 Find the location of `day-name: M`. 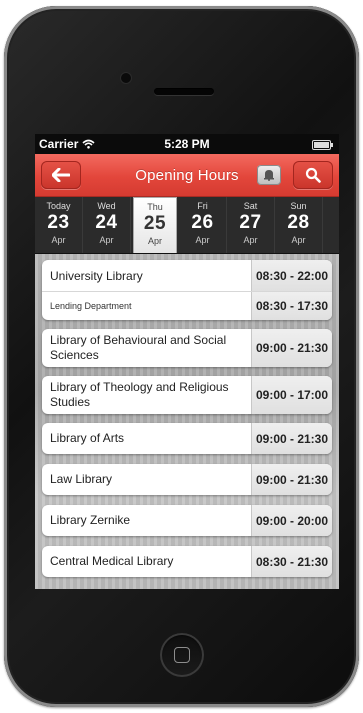

day-name: M is located at coordinates (331, 206).